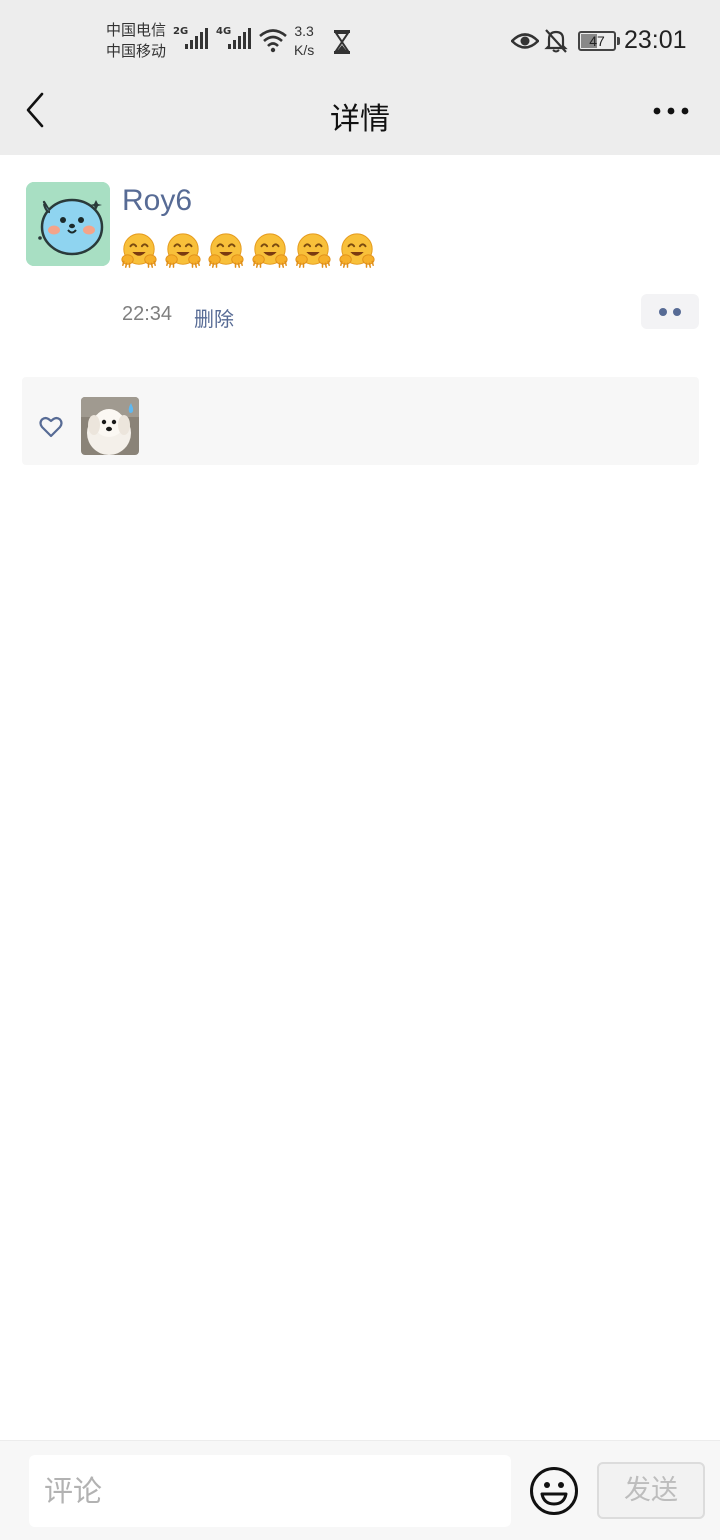 The height and width of the screenshot is (1540, 720). Describe the element at coordinates (655, 40) in the screenshot. I see `status-time: 23:01` at that location.